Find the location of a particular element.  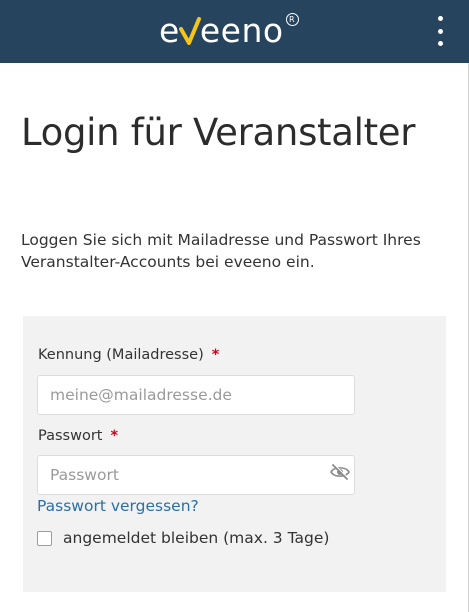

eye-slash-icon is located at coordinates (340, 472).